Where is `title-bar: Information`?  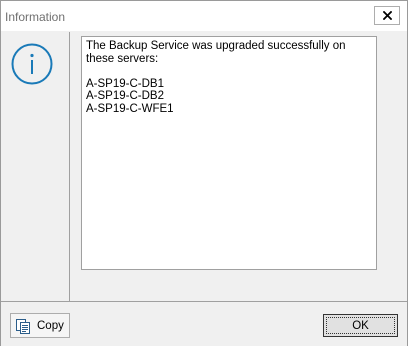 title-bar: Information is located at coordinates (204, 16).